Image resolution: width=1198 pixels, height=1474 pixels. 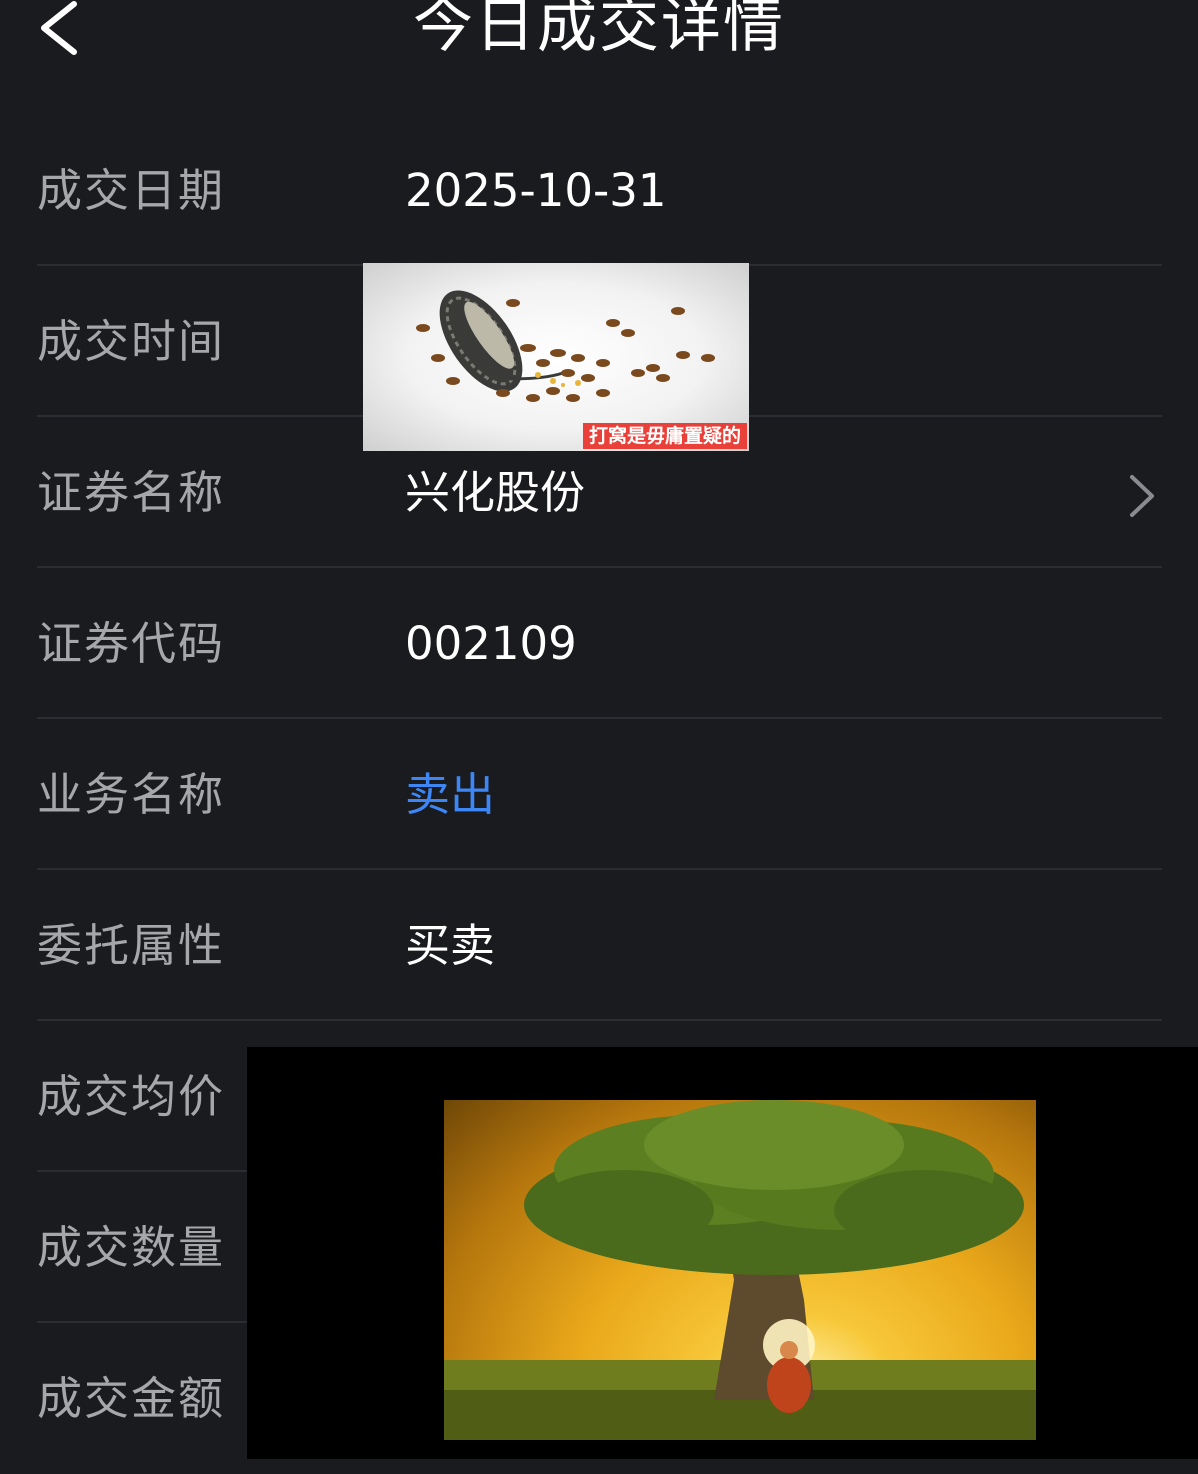 I want to click on security-name-label: 证券名称, so click(x=131, y=492).